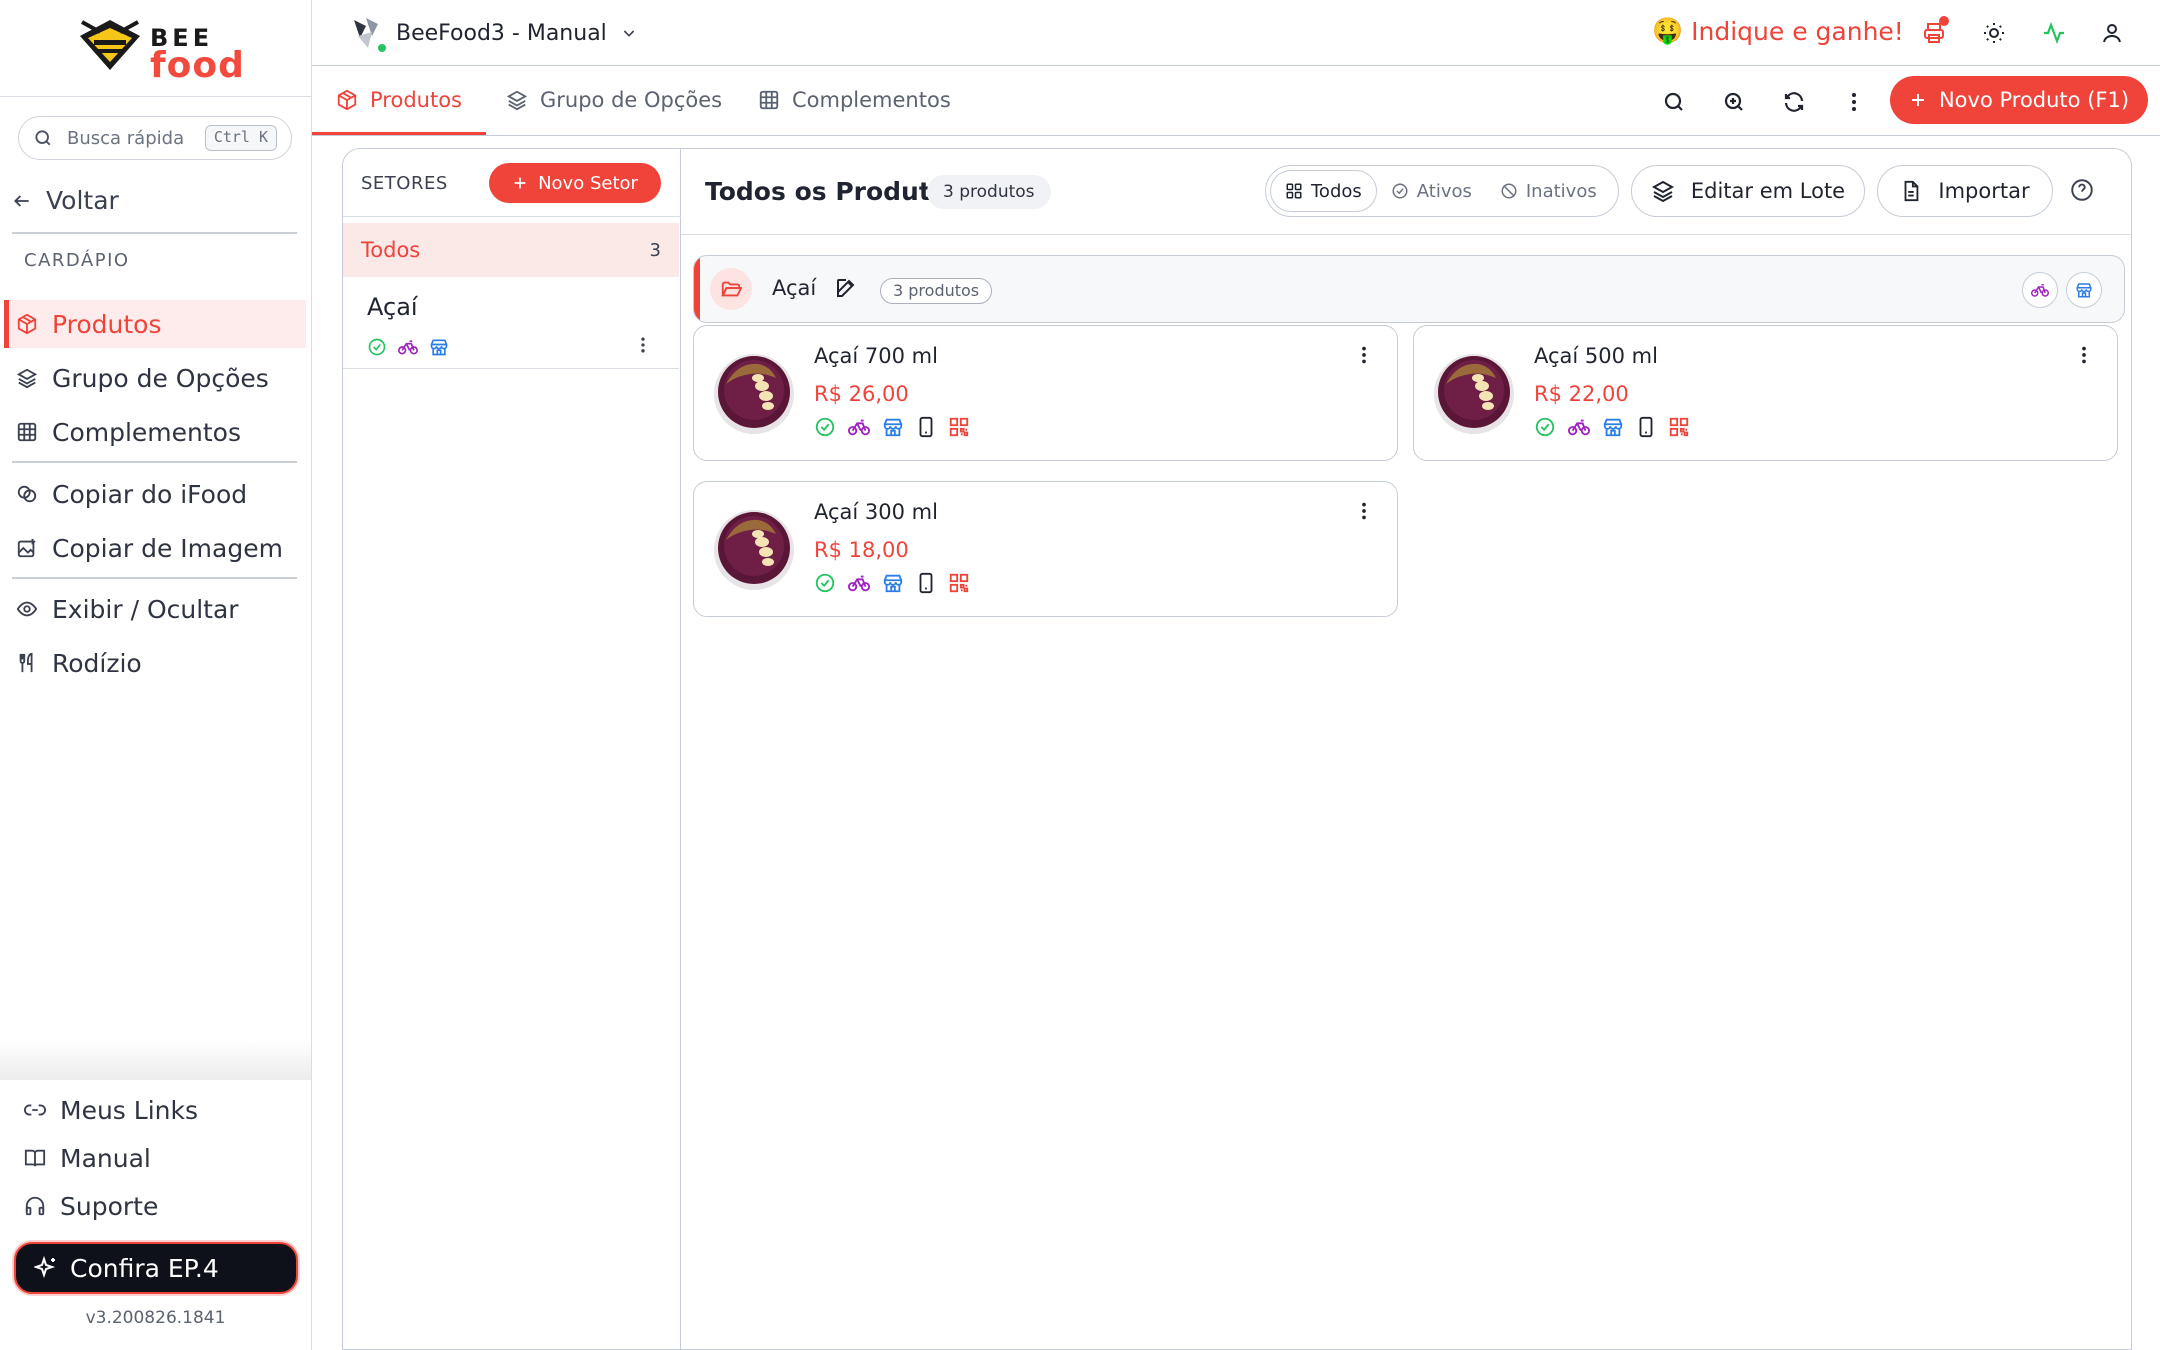  I want to click on layers-icon, so click(1663, 191).